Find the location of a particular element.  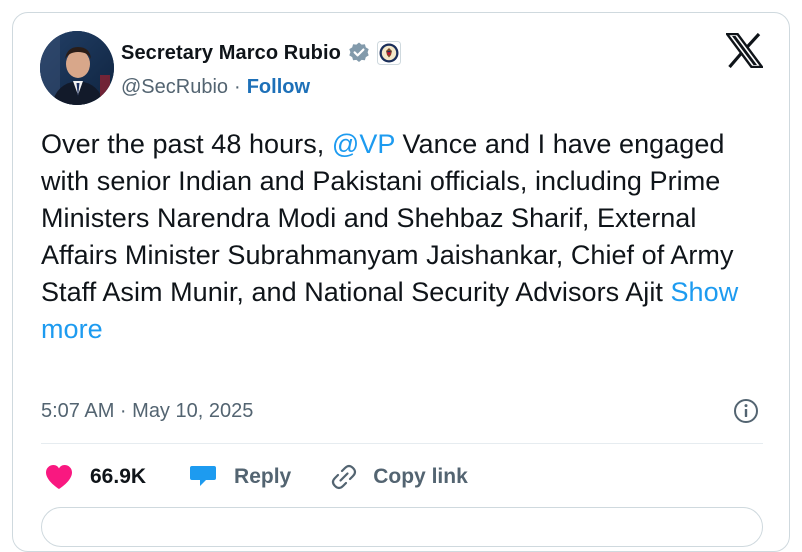

info-icon is located at coordinates (746, 411).